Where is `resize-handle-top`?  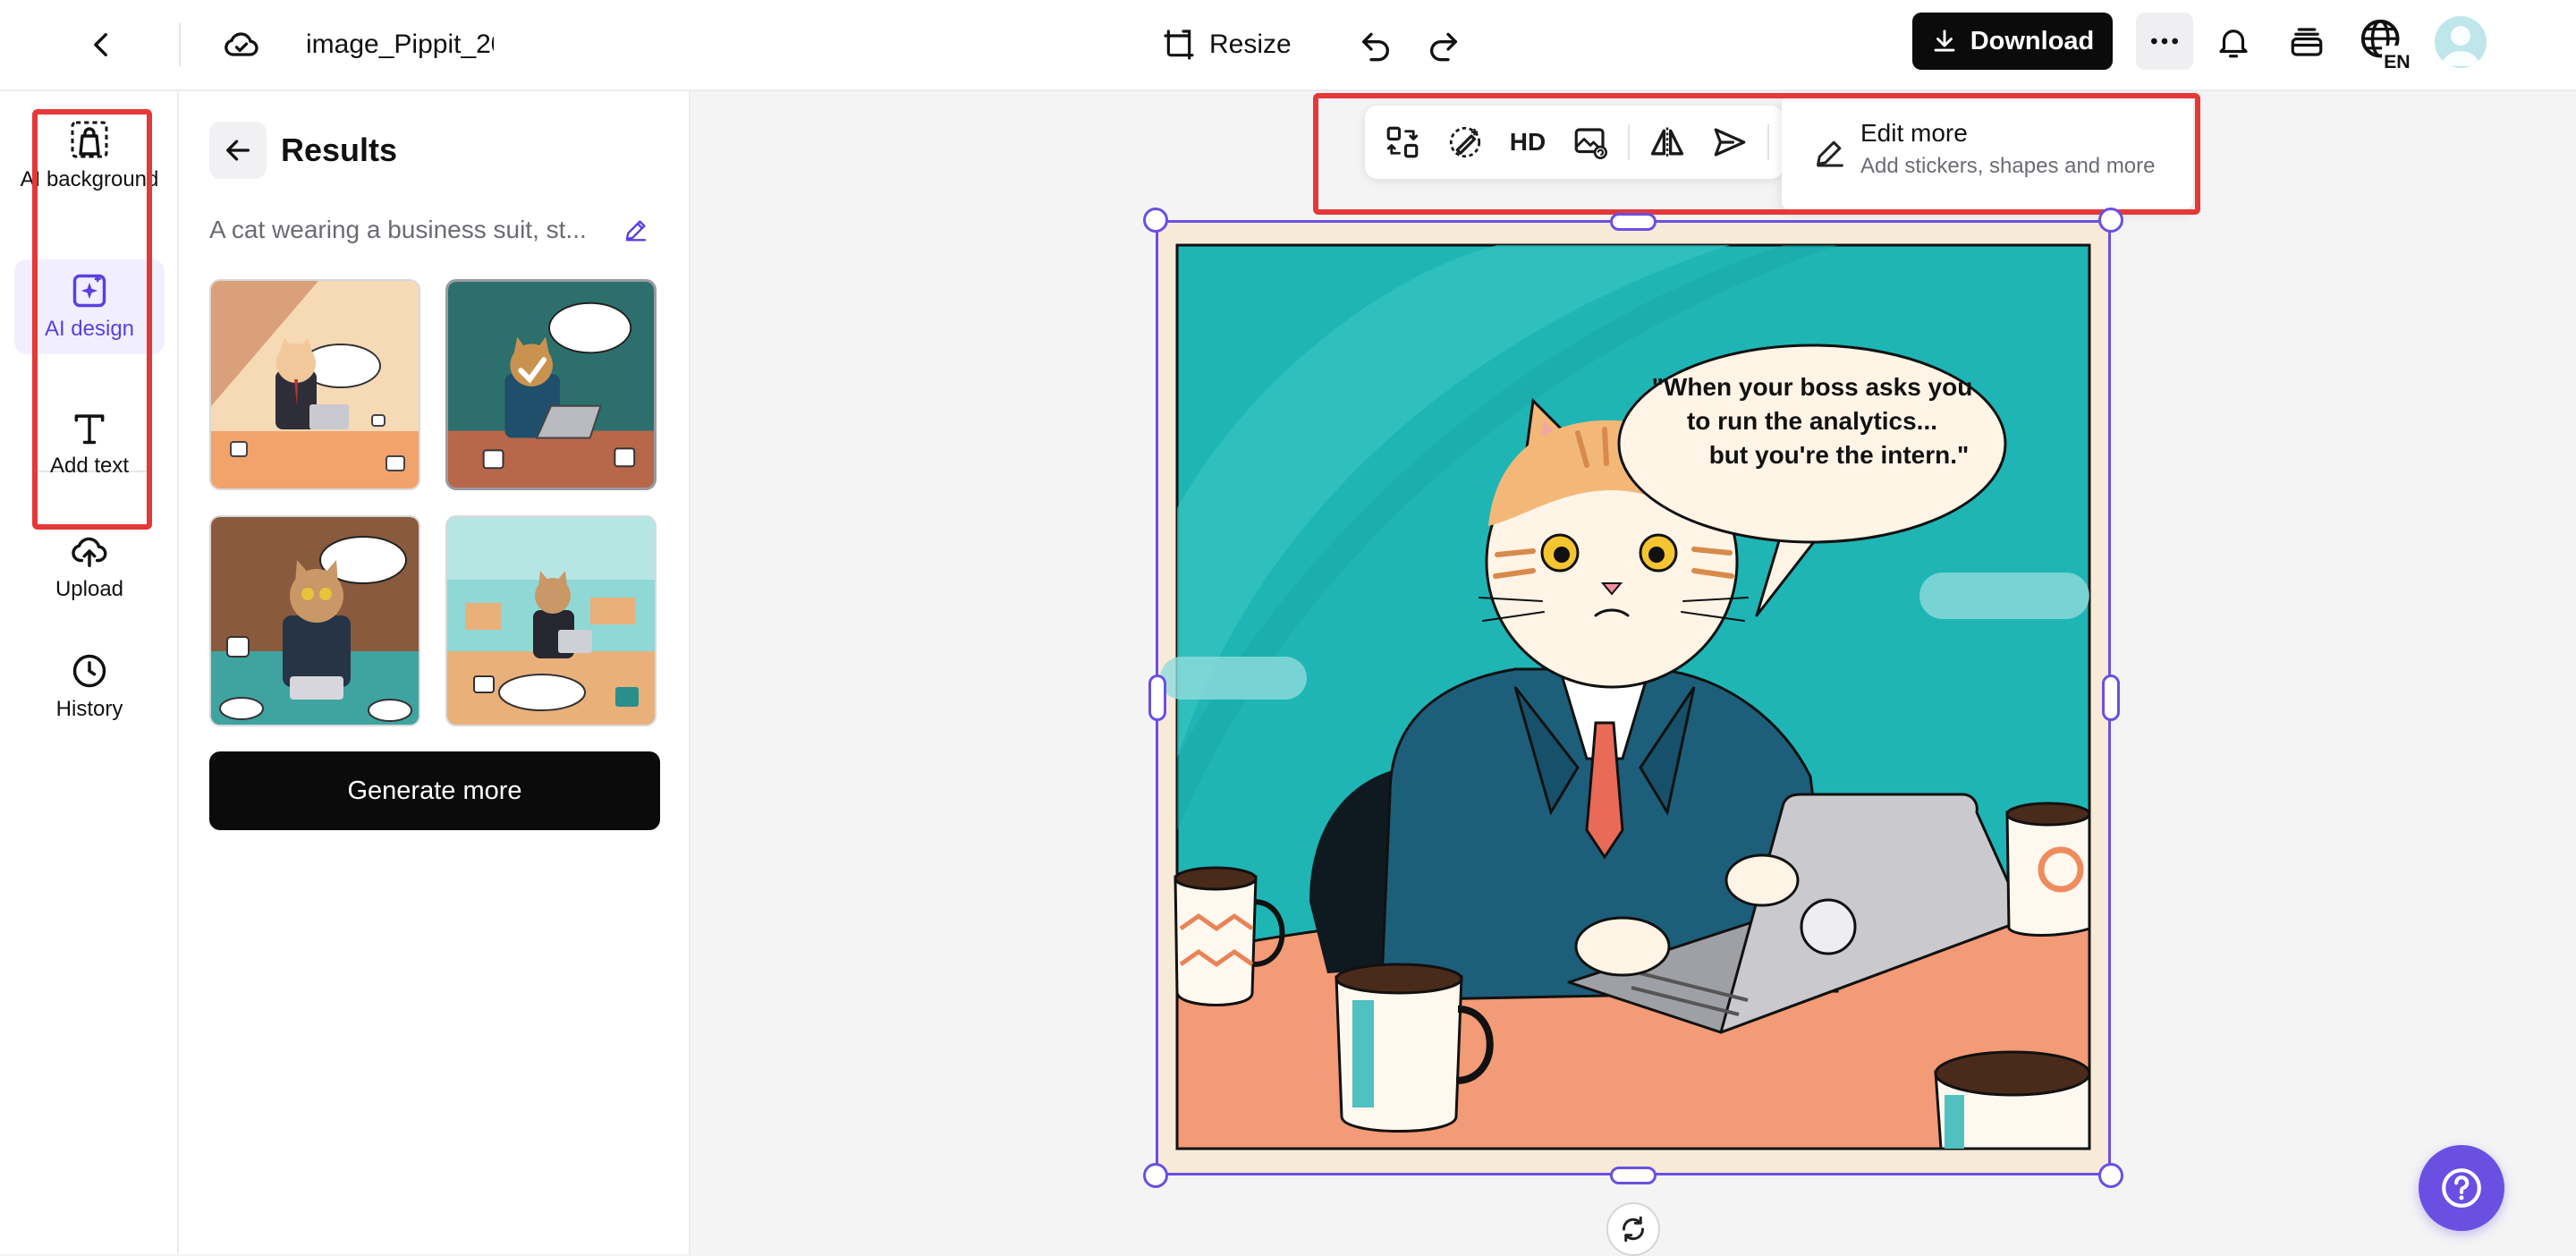 resize-handle-top is located at coordinates (1633, 222).